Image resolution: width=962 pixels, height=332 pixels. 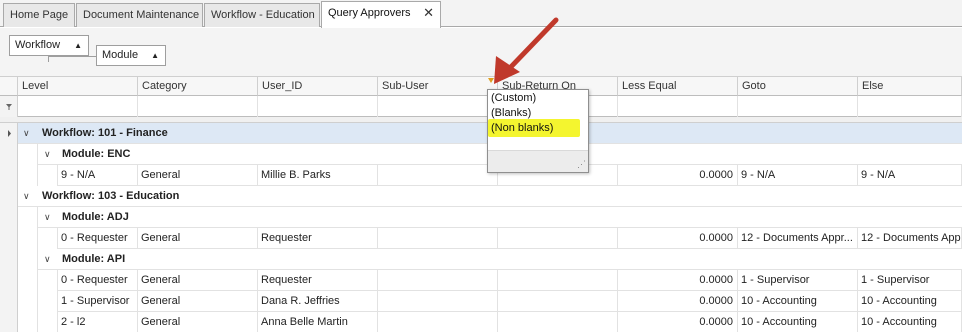 What do you see at coordinates (531, 46) in the screenshot?
I see `arrow-shaft` at bounding box center [531, 46].